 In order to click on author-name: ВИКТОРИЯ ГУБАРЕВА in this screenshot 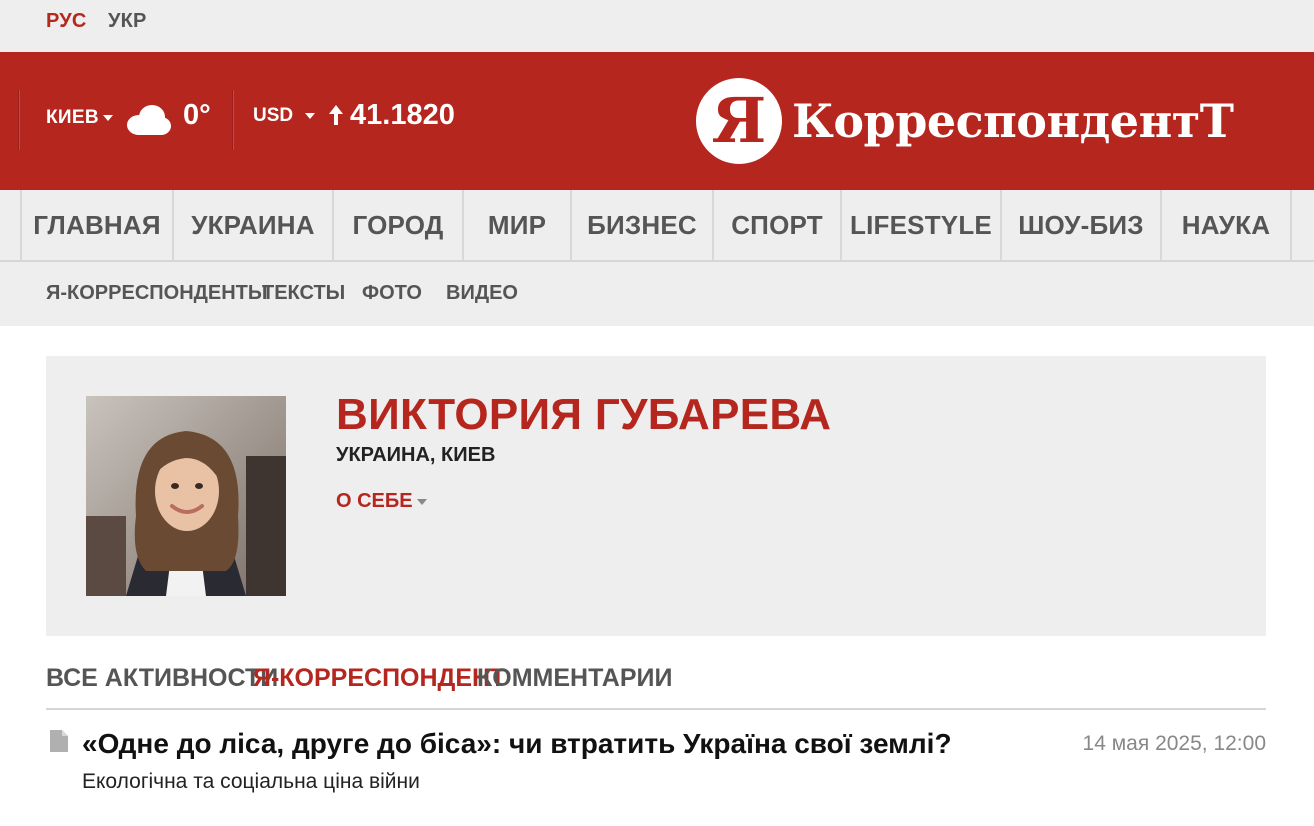, I will do `click(584, 414)`.